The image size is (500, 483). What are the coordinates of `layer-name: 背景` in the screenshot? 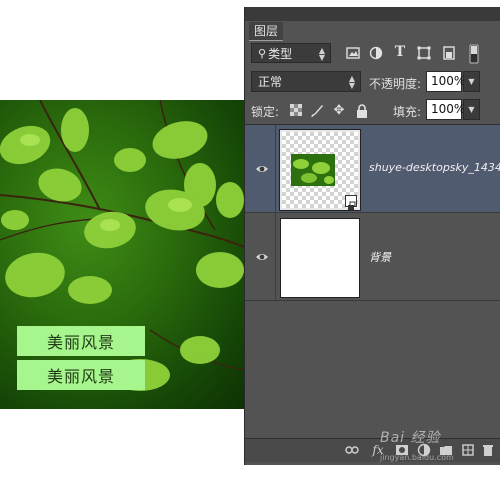 It's located at (380, 257).